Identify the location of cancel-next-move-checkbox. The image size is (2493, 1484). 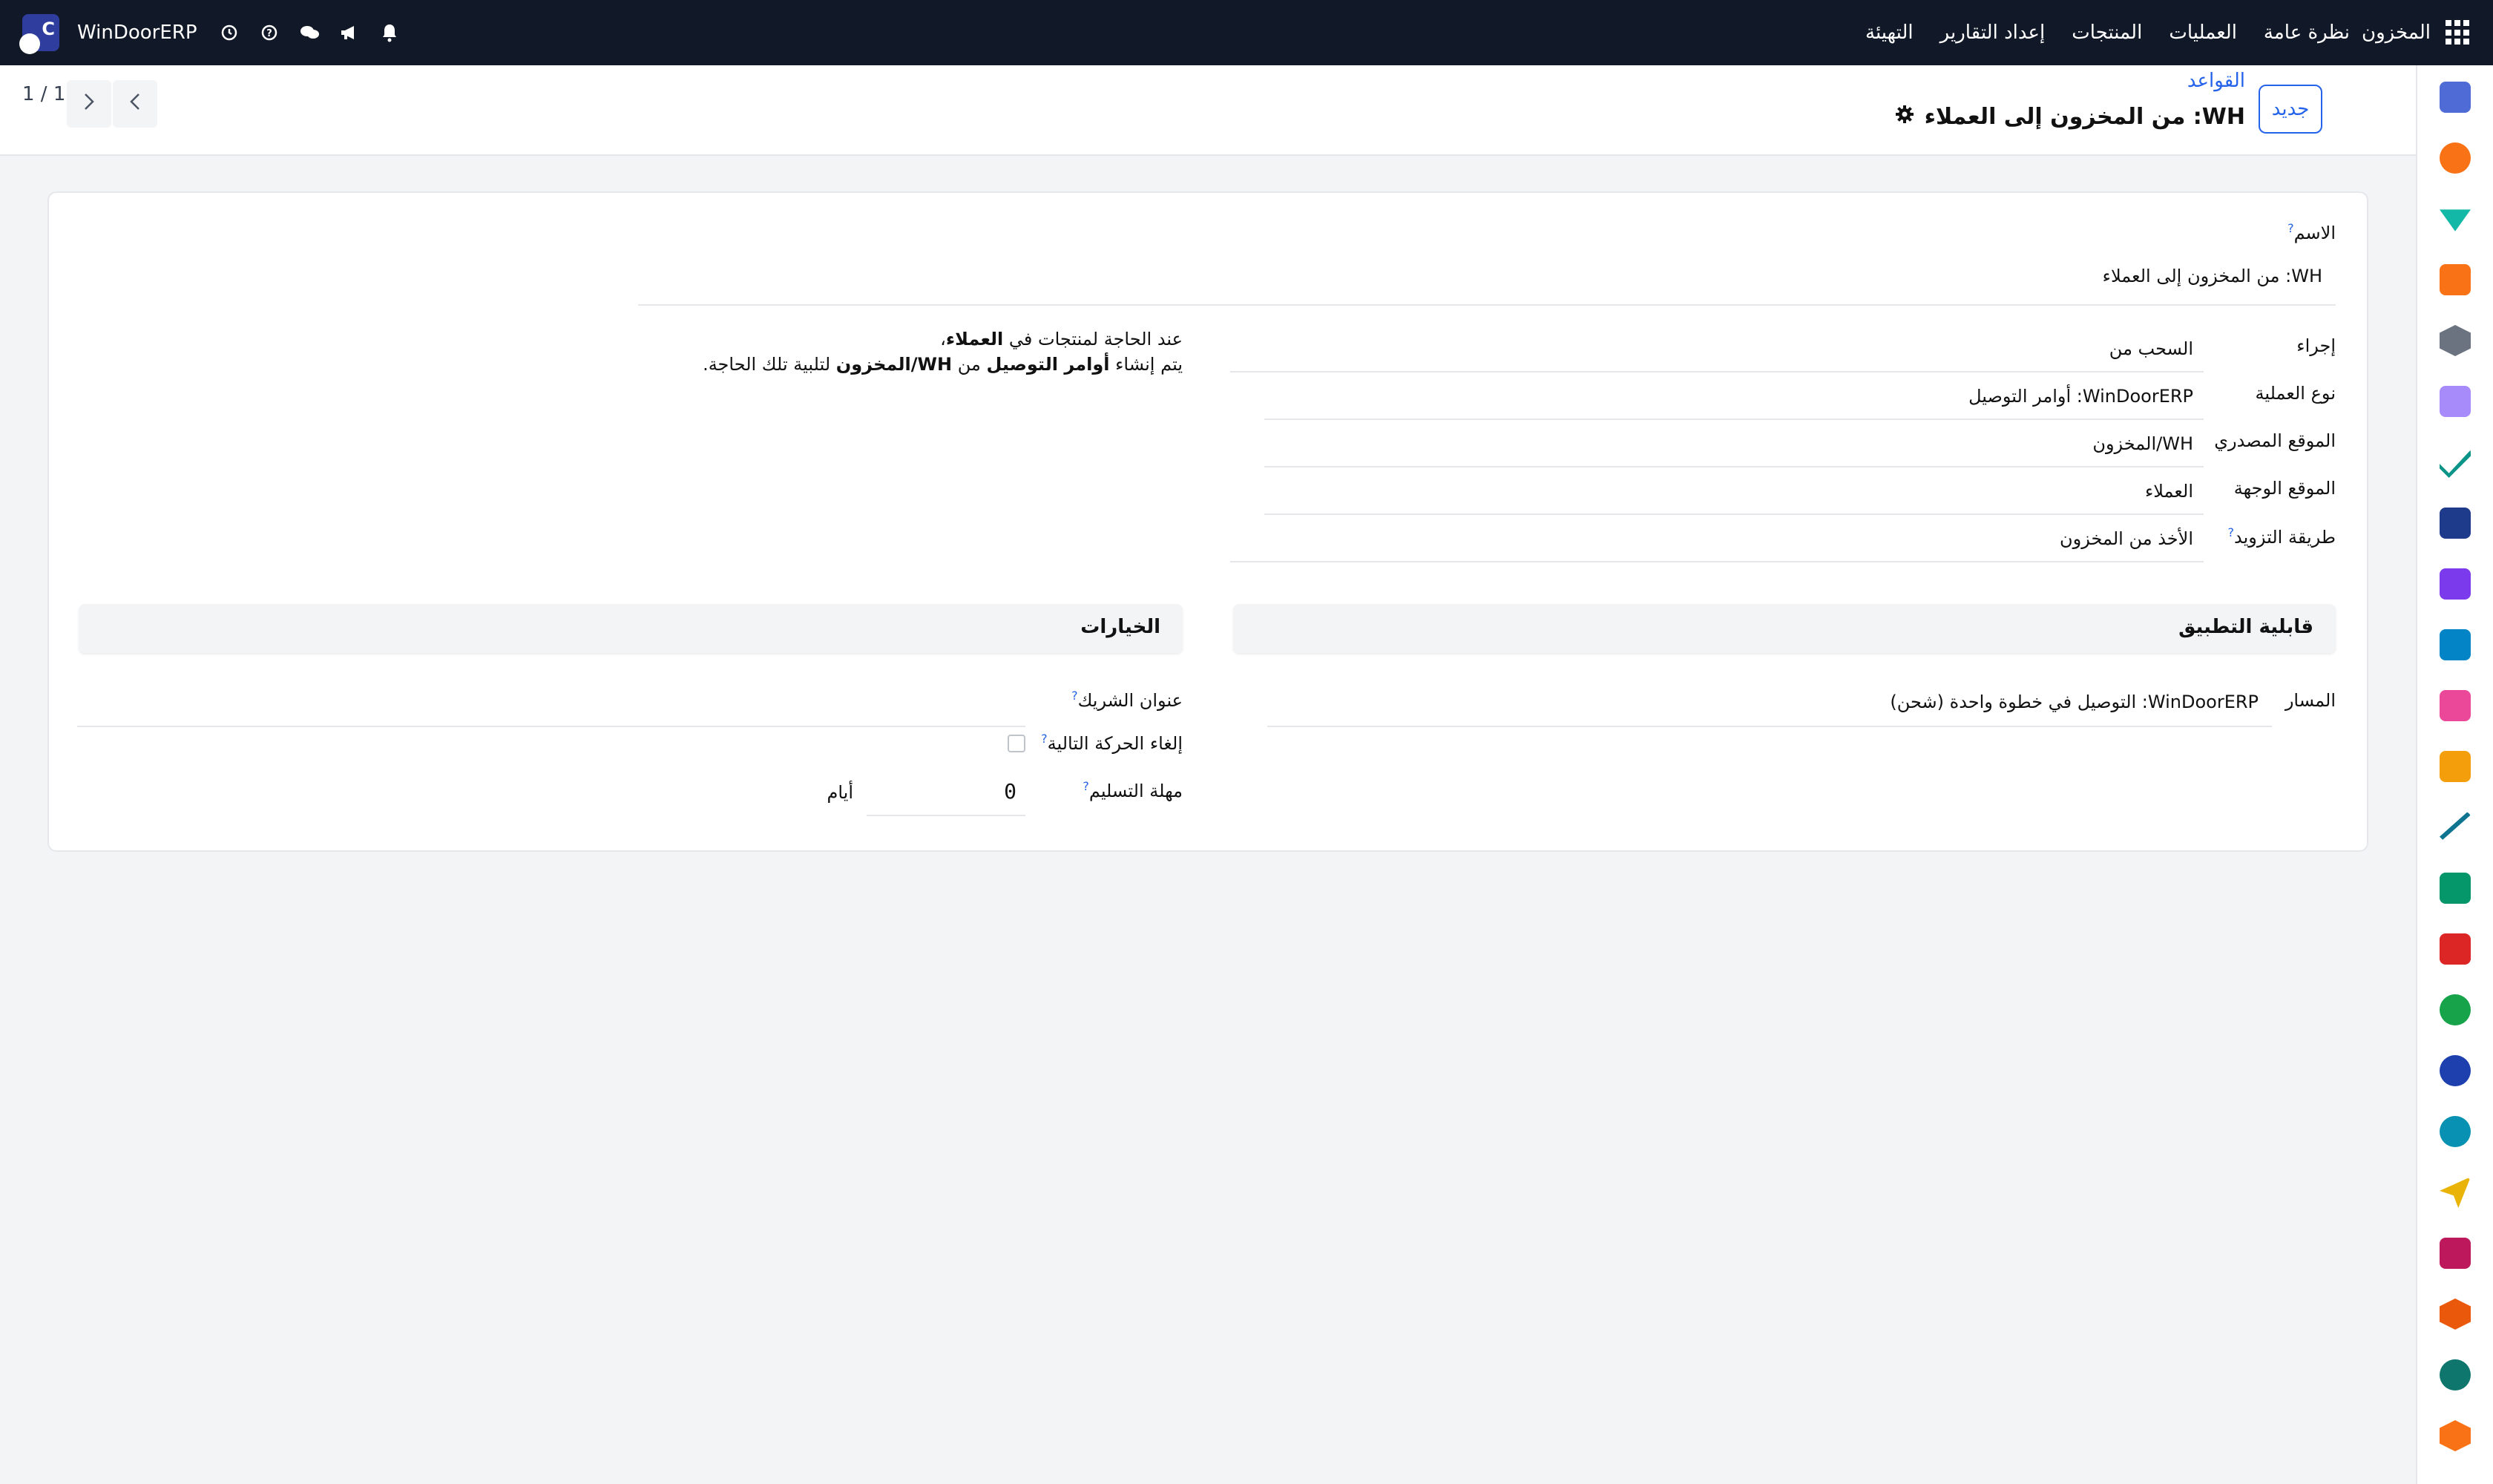
(1016, 743).